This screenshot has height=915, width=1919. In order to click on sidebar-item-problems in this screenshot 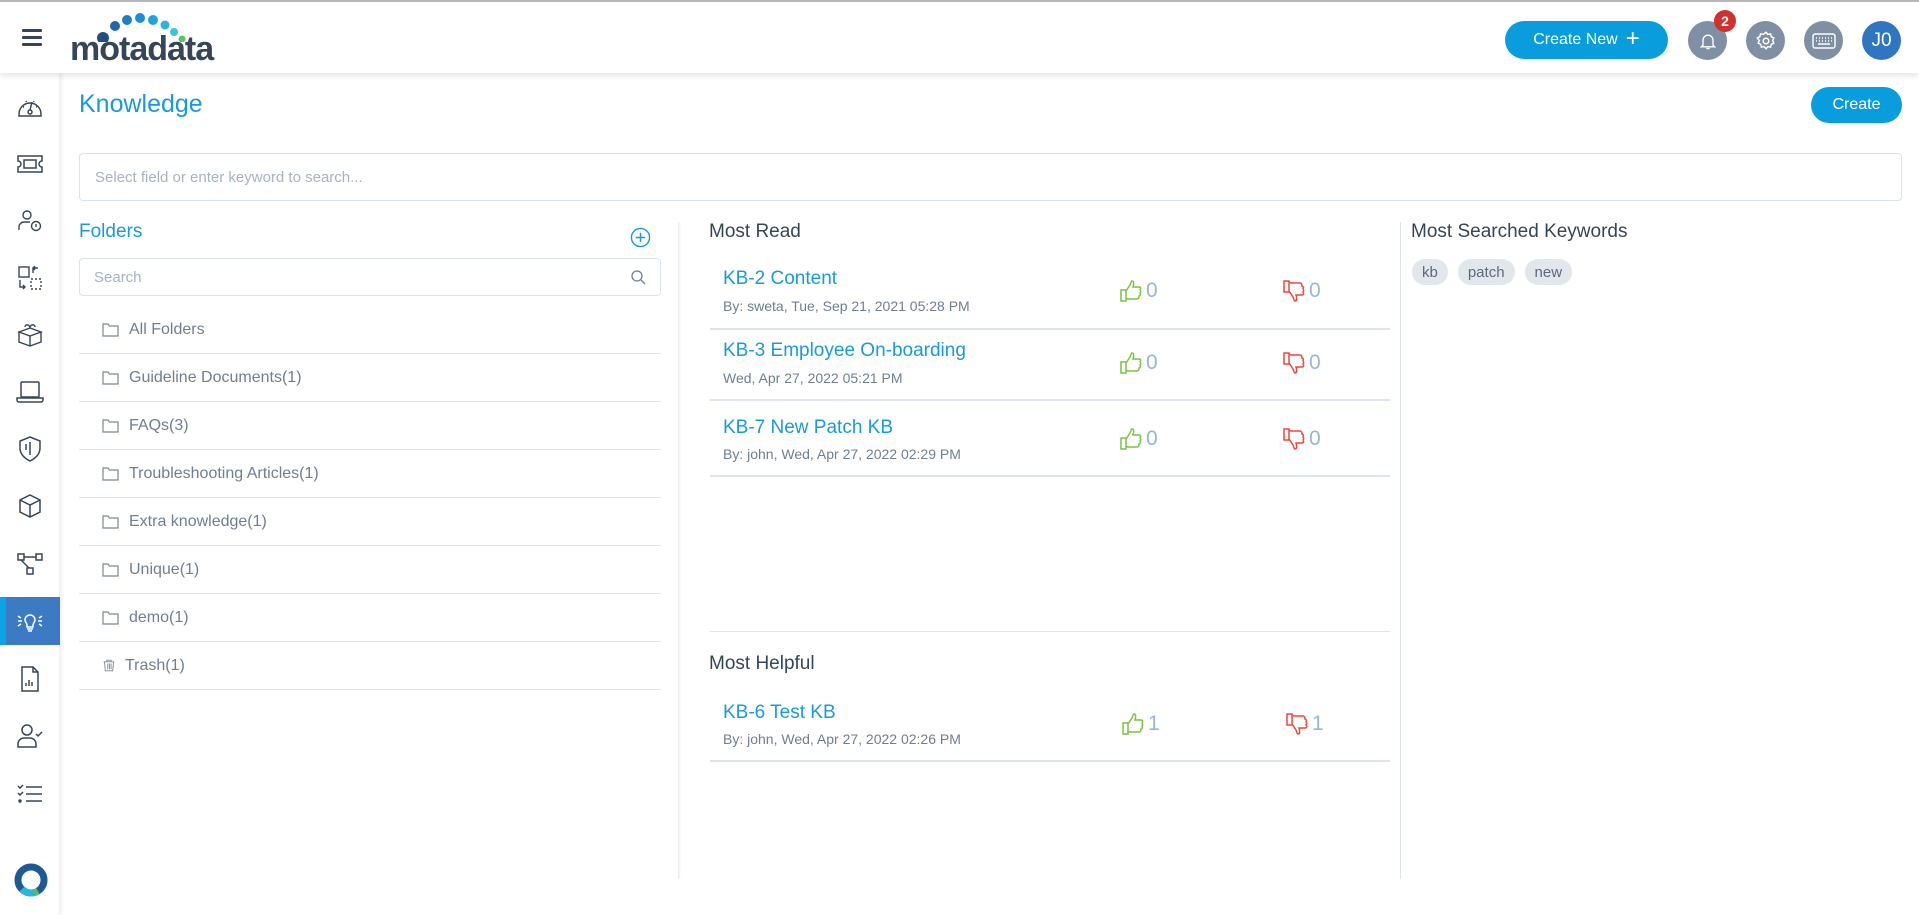, I will do `click(30, 221)`.